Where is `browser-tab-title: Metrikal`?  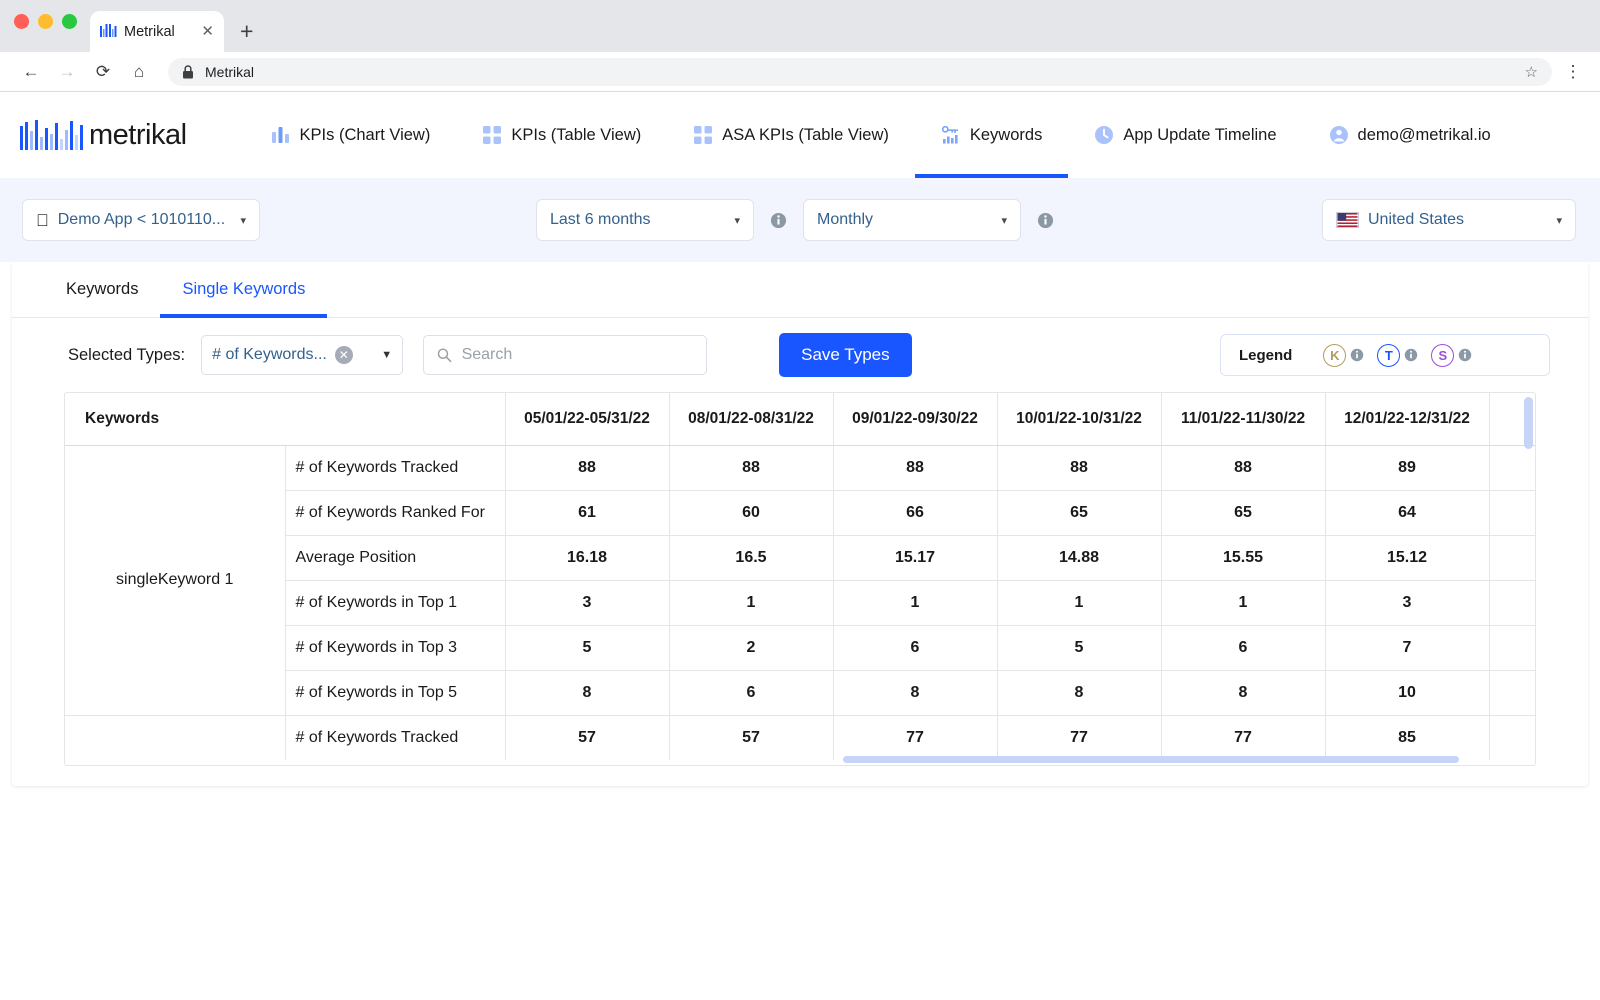
browser-tab-title: Metrikal is located at coordinates (149, 31).